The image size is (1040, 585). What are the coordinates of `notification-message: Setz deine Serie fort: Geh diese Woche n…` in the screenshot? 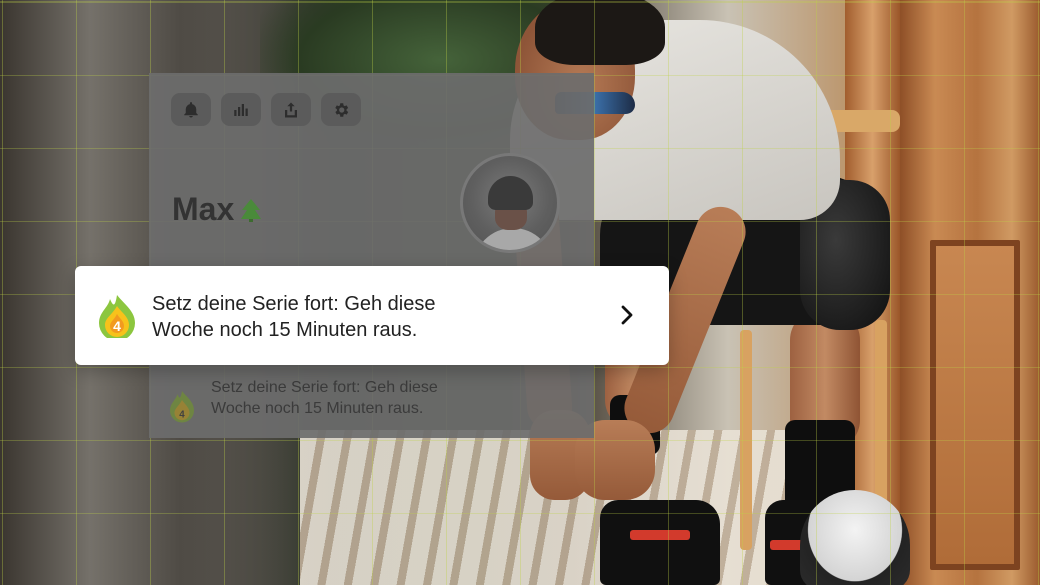 It's located at (382, 317).